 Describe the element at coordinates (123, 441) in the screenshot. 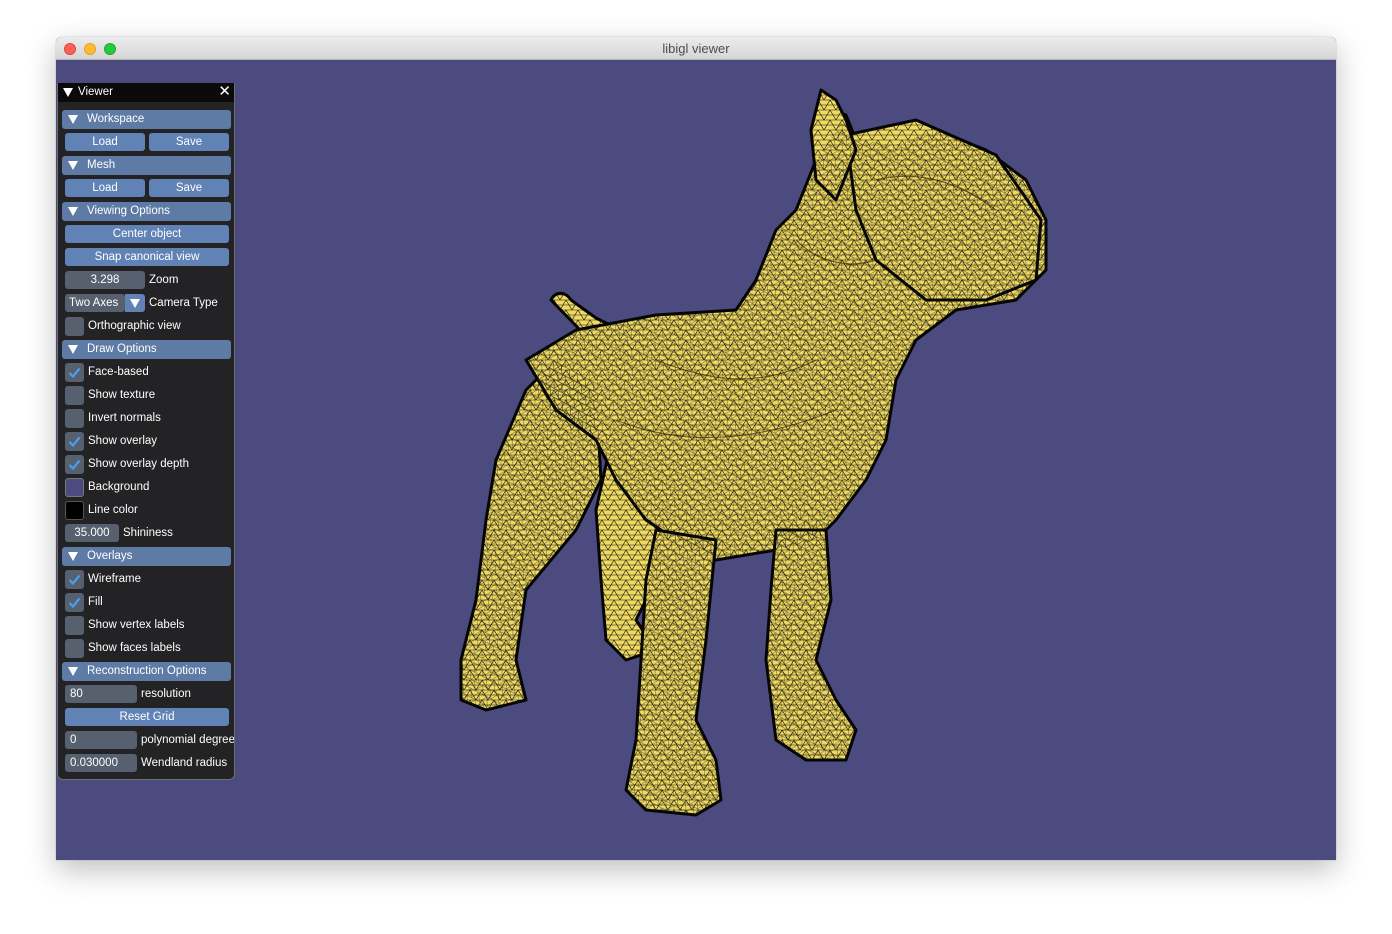

I see `draw-option-label-3: Show overlay` at that location.